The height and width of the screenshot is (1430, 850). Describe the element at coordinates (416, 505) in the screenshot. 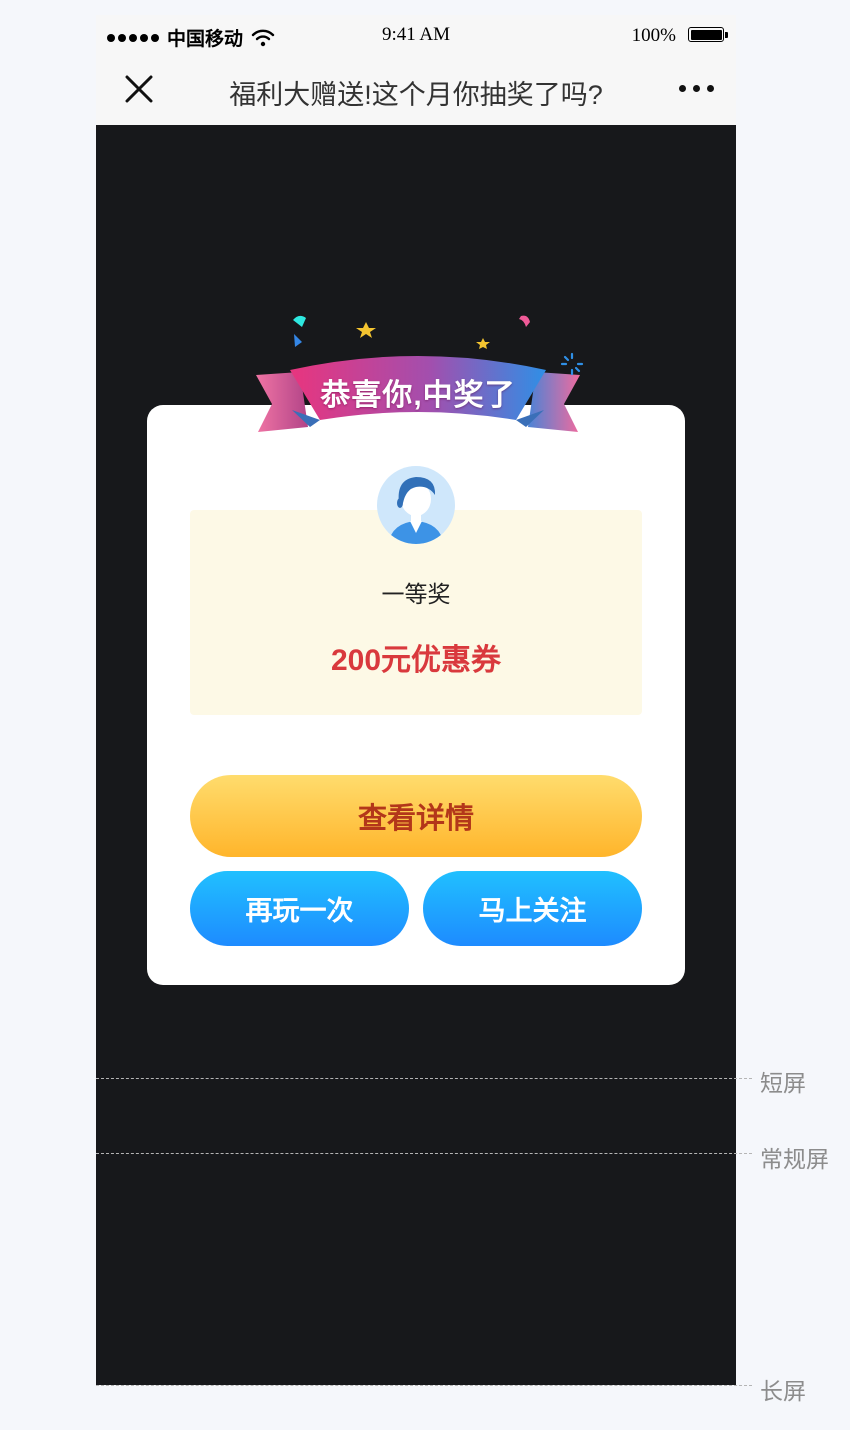

I see `user-avatar-icon` at that location.